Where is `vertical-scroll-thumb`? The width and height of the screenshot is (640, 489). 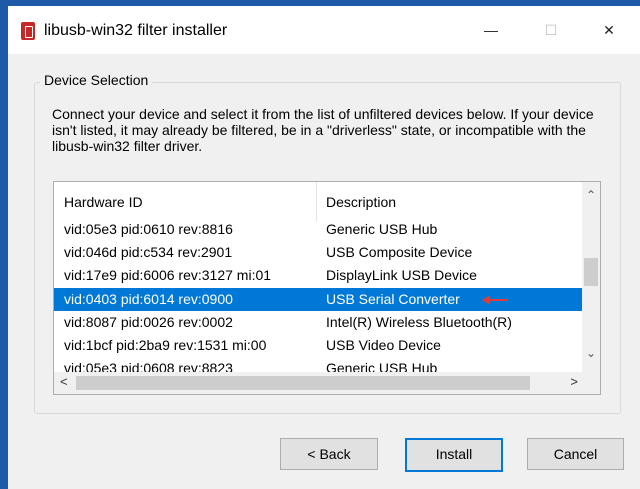 vertical-scroll-thumb is located at coordinates (591, 272).